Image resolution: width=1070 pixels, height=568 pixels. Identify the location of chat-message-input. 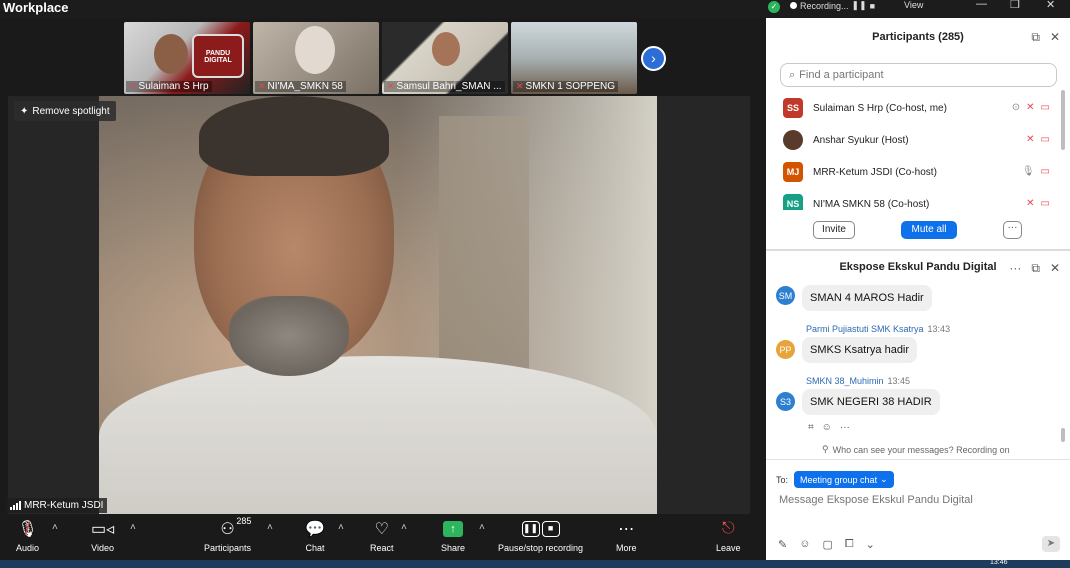
(919, 500).